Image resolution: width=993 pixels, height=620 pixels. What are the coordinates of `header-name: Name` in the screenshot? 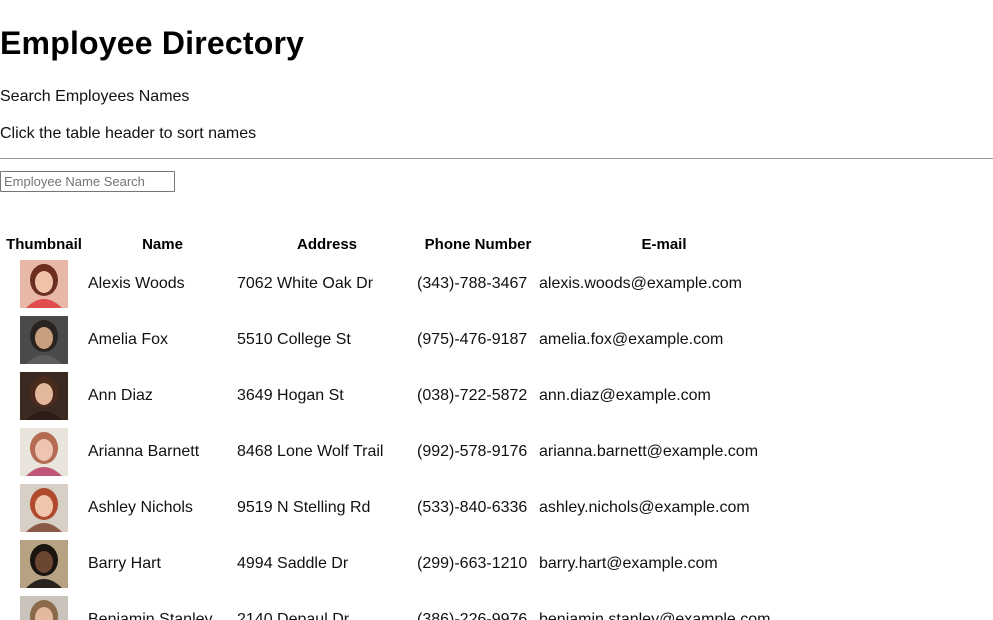 It's located at (162, 244).